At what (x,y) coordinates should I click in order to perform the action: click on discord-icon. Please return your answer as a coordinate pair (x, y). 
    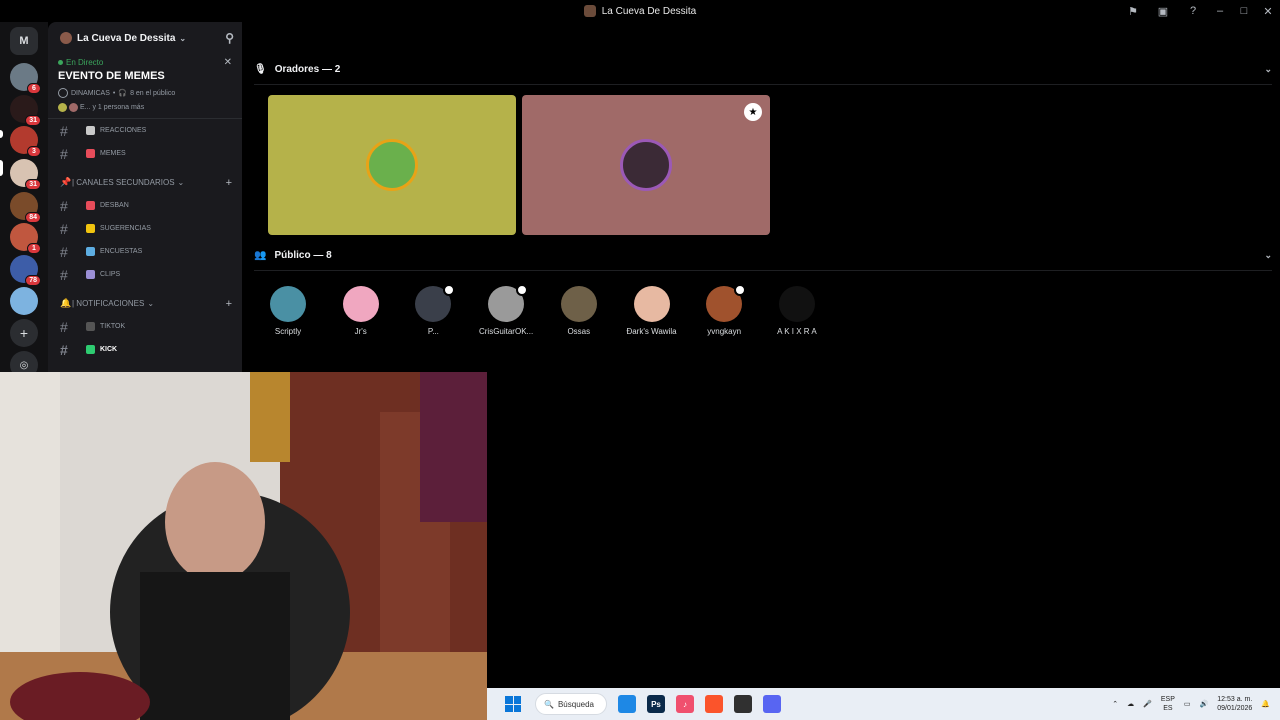
    Looking at the image, I should click on (772, 704).